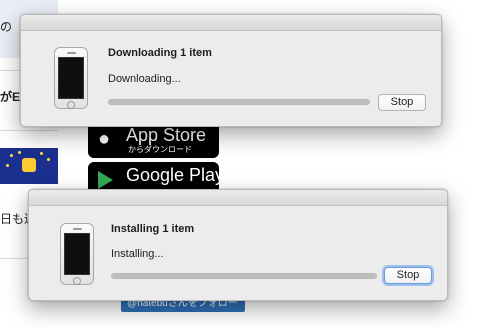 The image size is (500, 328). I want to click on app-store-badge: ● App Store からダウンロード, so click(153, 140).